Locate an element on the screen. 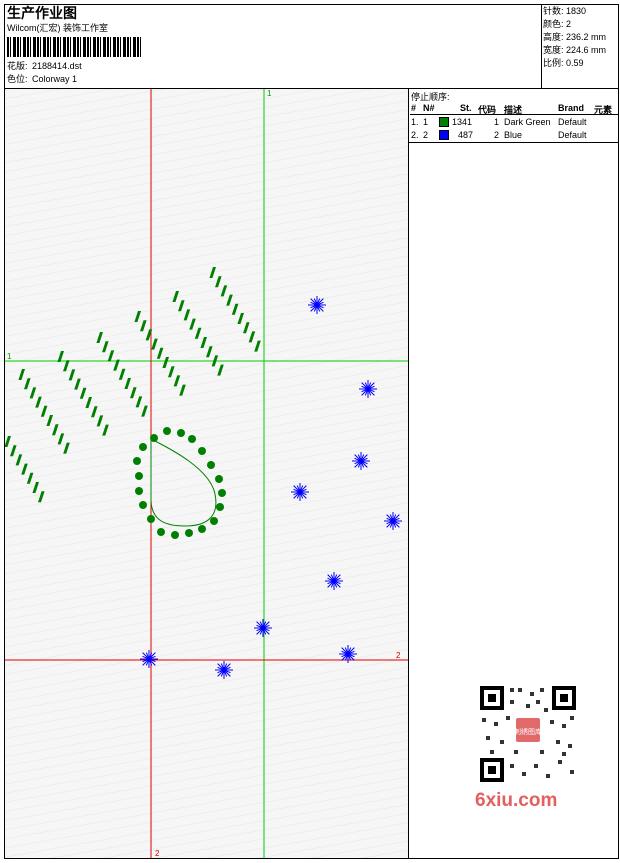  row1-stitches: 1341 is located at coordinates (462, 122).